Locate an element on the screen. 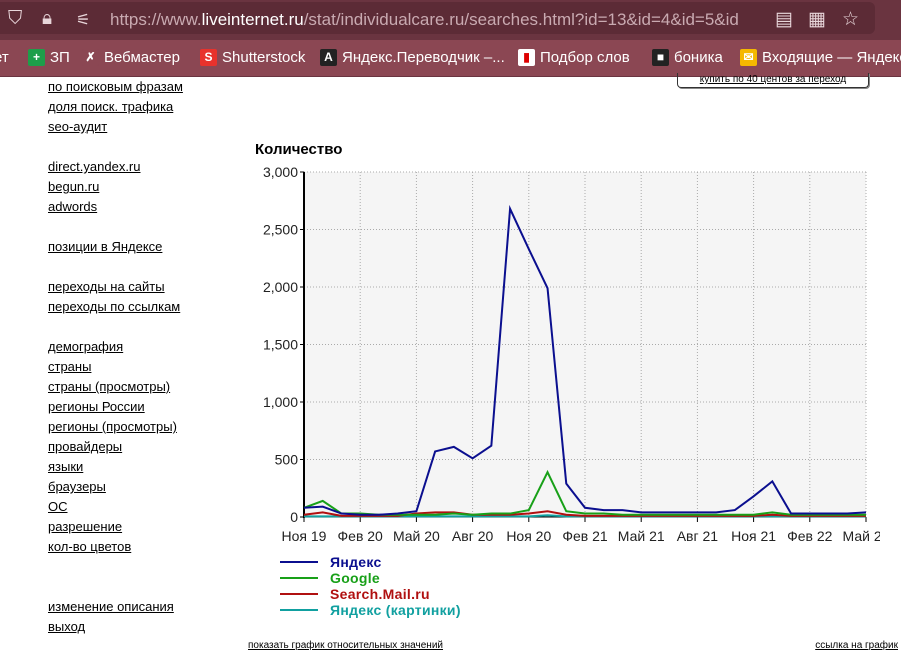 The image size is (901, 654). x-tick-label: Авг 20 is located at coordinates (473, 536).